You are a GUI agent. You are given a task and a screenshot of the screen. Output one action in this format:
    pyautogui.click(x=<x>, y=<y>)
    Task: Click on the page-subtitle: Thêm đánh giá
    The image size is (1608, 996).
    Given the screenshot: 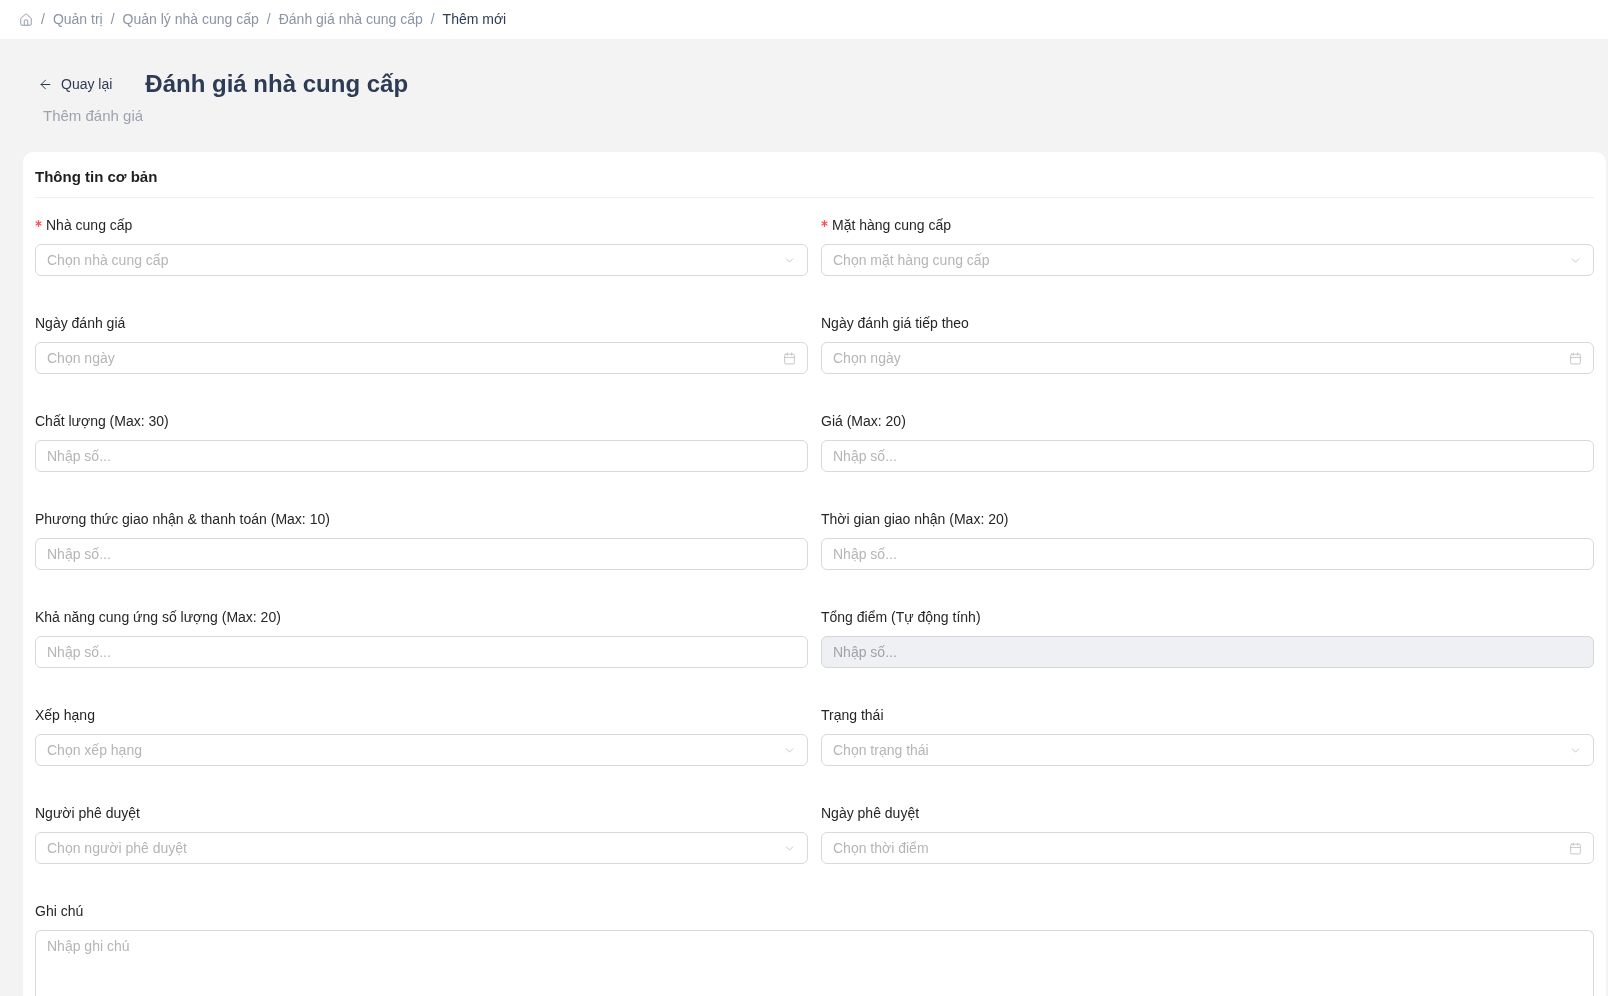 What is the action you would take?
    pyautogui.click(x=93, y=116)
    